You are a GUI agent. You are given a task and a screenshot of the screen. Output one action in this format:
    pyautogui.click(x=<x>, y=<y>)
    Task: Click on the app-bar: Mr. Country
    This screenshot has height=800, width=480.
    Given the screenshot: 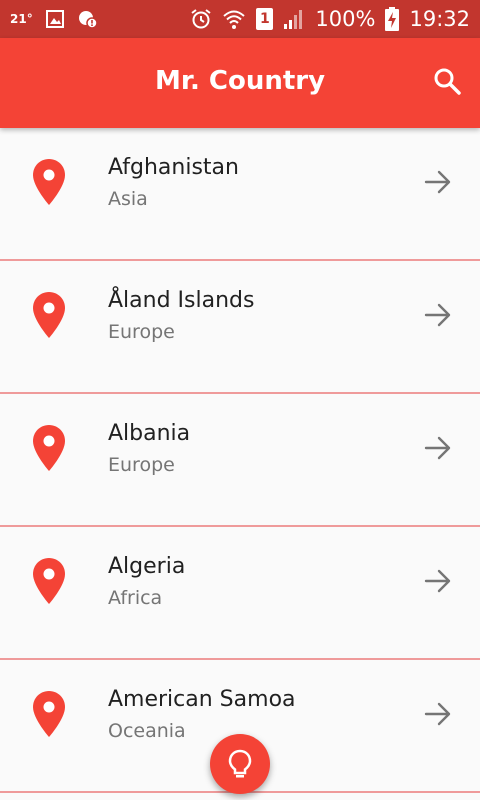 What is the action you would take?
    pyautogui.click(x=240, y=83)
    